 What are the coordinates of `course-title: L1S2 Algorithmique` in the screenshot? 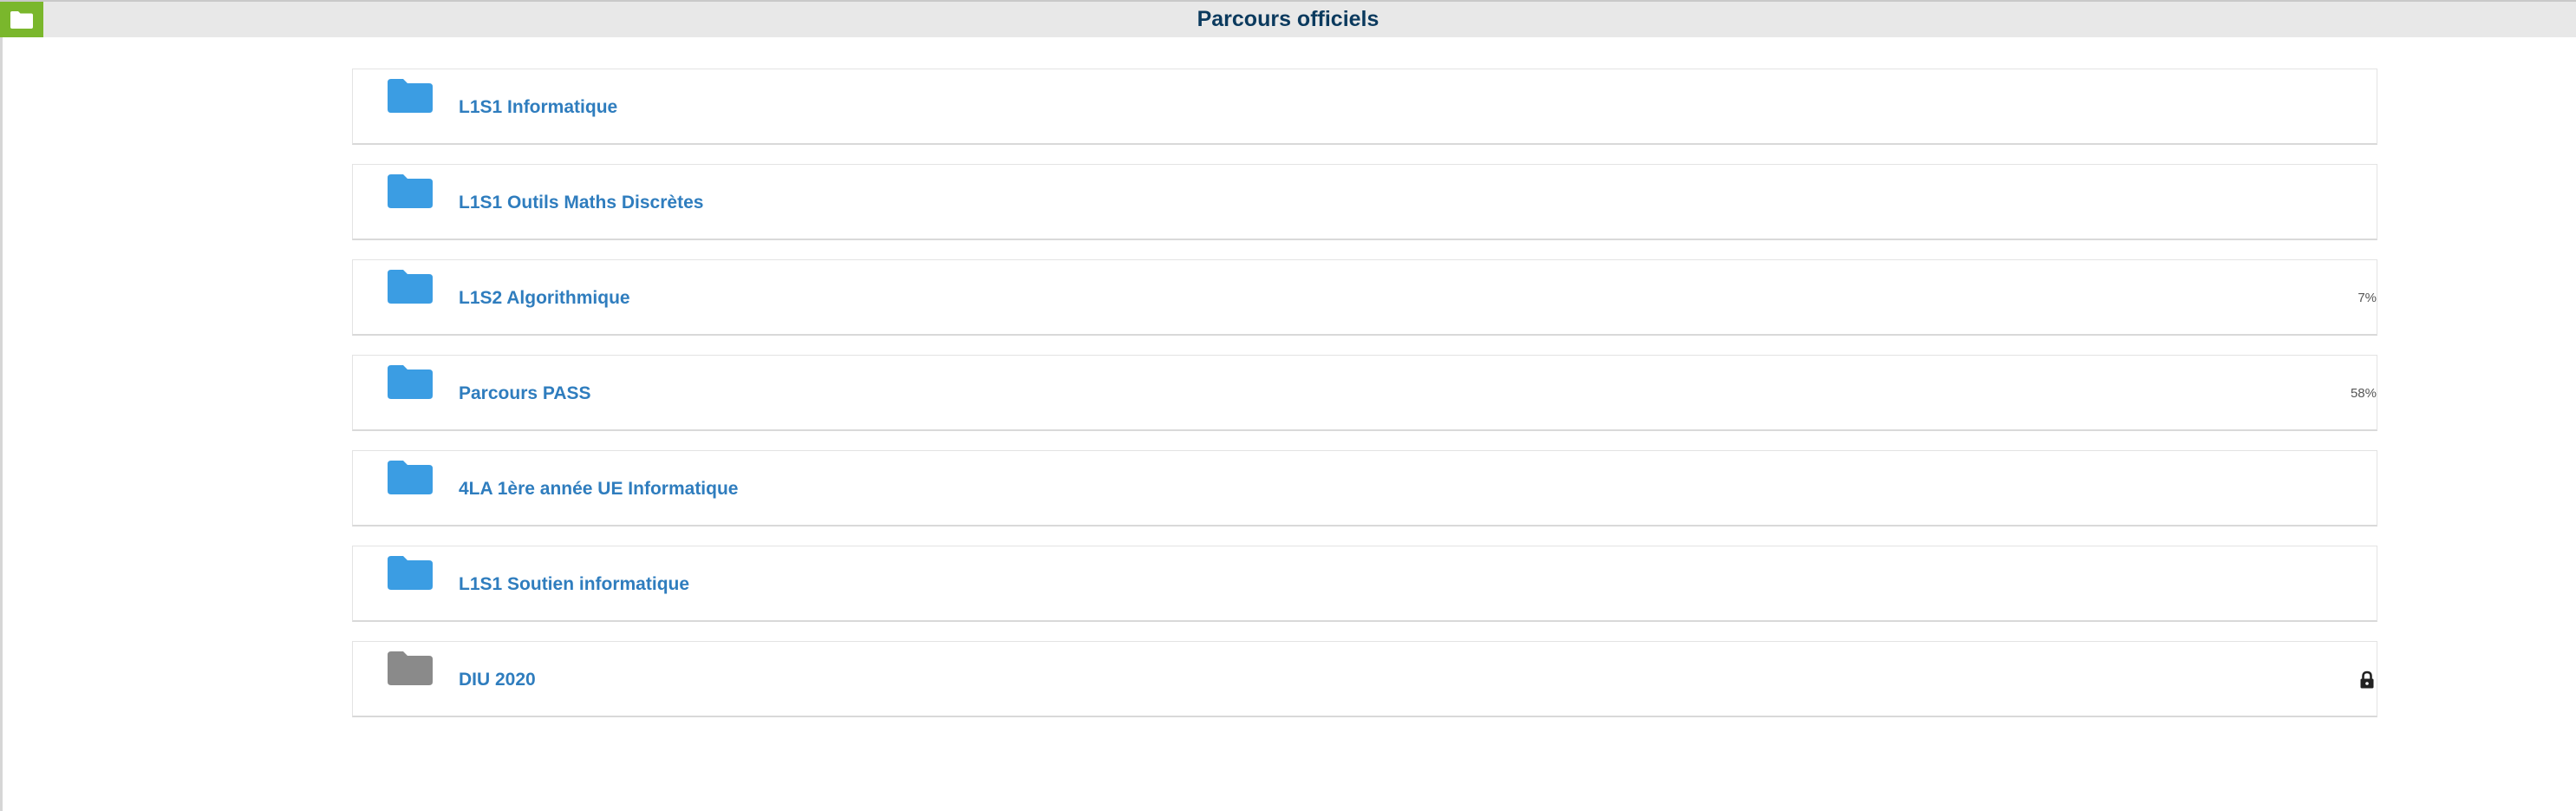 It's located at (544, 299).